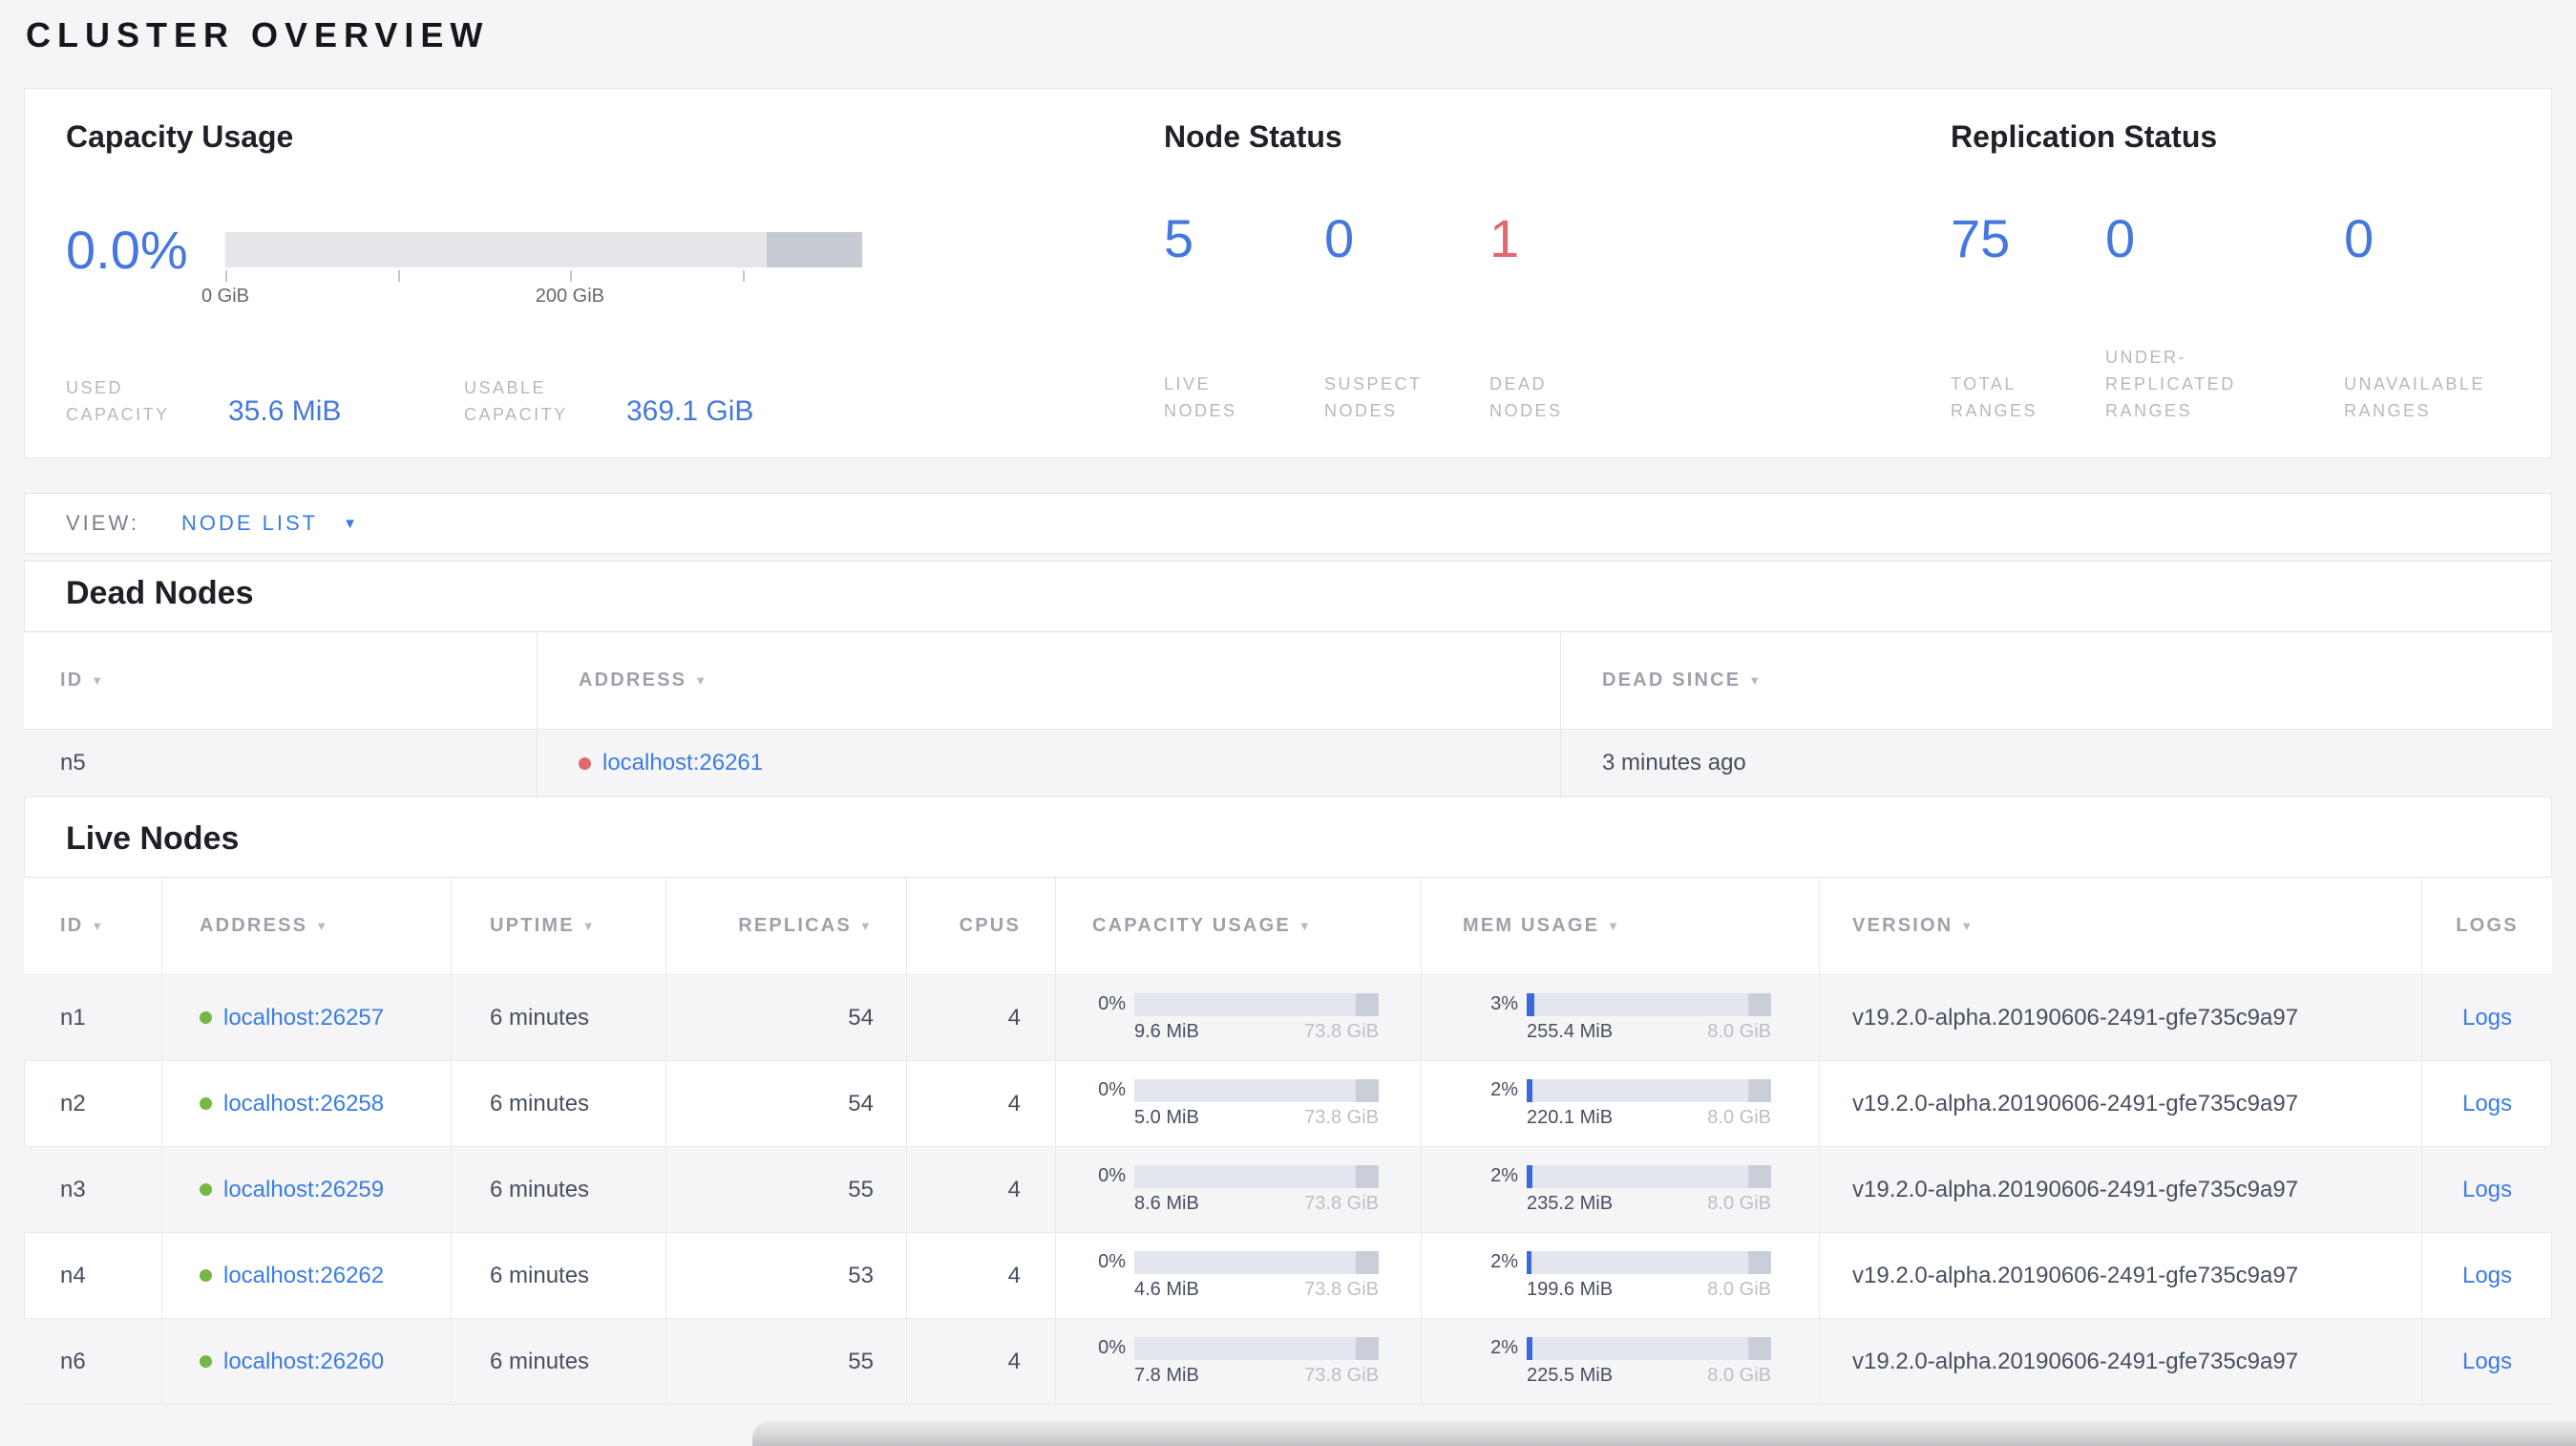  Describe the element at coordinates (73, 1275) in the screenshot. I see `node-id: n4` at that location.